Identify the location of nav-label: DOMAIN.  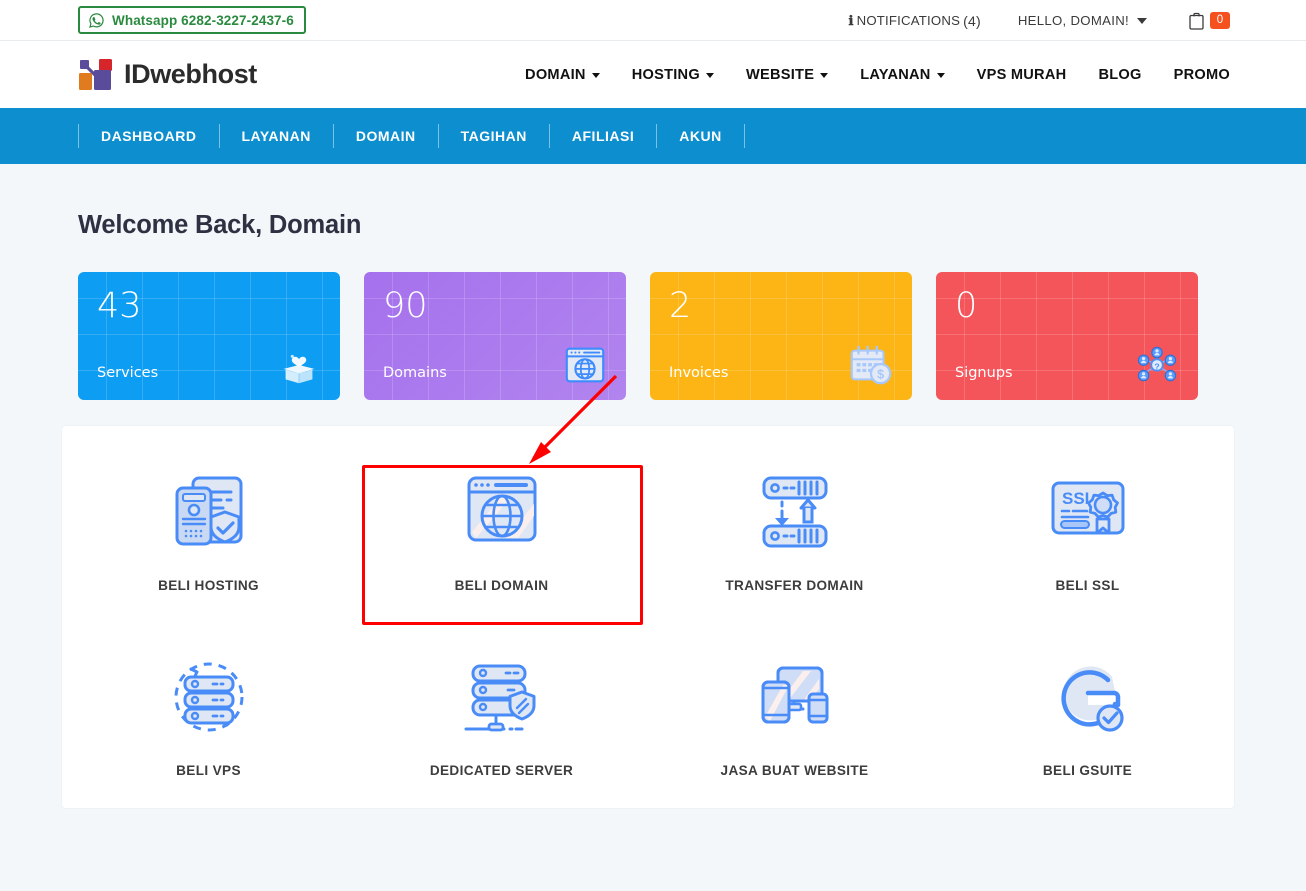
(555, 74).